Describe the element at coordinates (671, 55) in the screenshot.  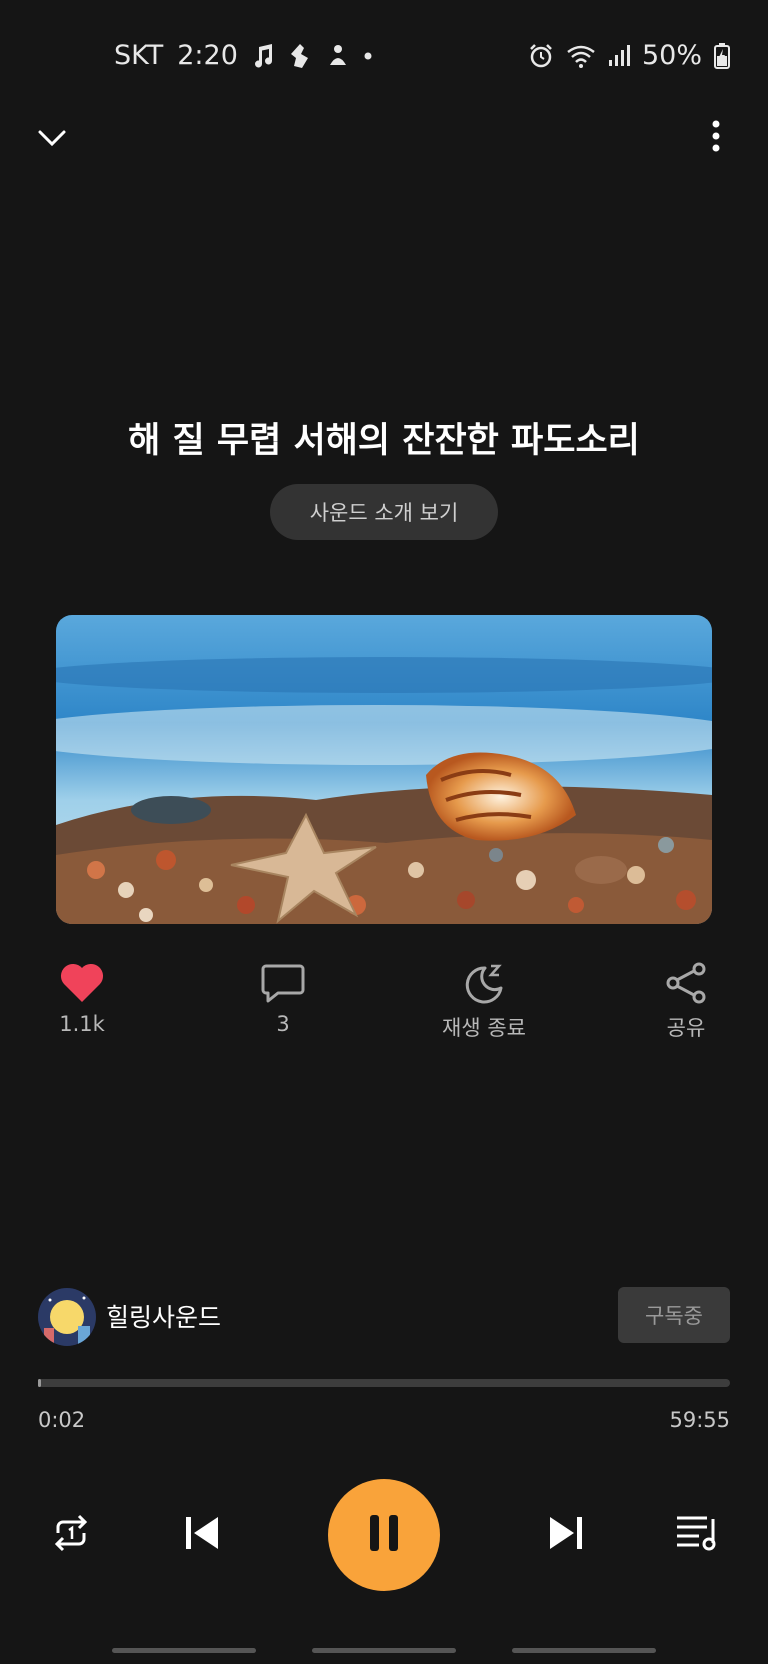
I see `battery-percent: 50%` at that location.